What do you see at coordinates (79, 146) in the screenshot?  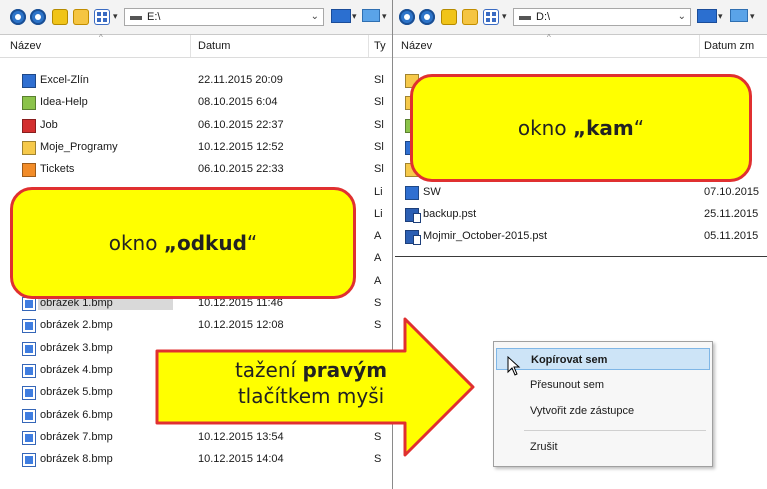 I see `file-name: Moje_Programy` at bounding box center [79, 146].